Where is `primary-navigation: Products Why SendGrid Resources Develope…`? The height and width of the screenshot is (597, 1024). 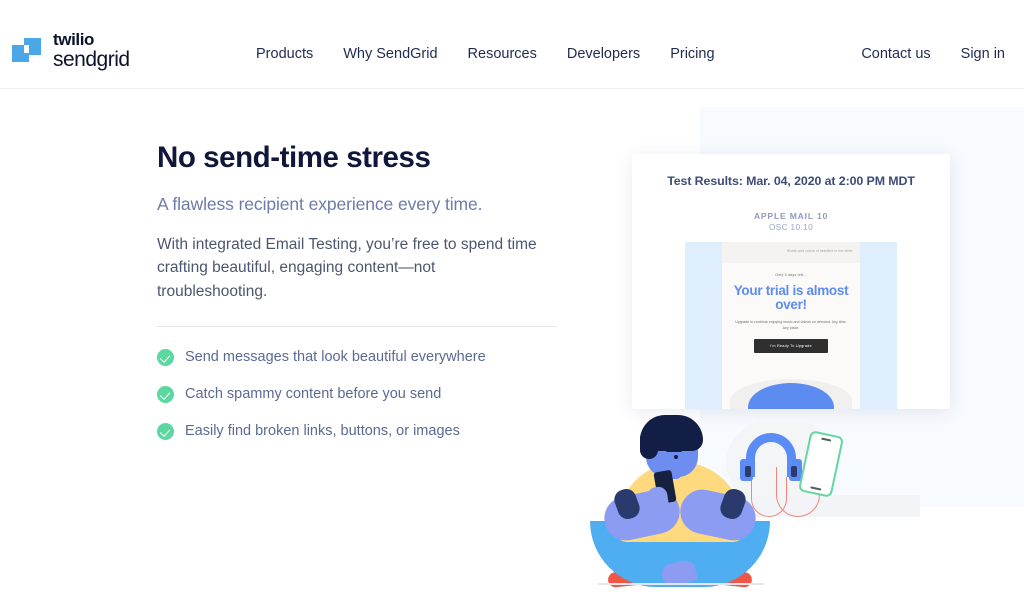 primary-navigation: Products Why SendGrid Resources Develope… is located at coordinates (485, 54).